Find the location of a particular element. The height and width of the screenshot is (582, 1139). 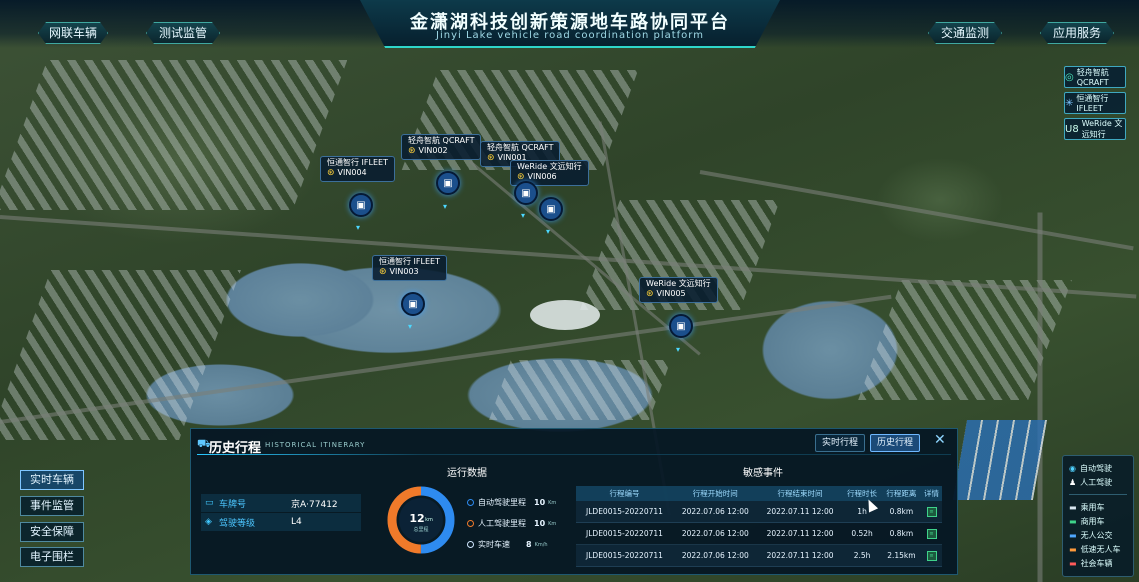

brand-filter-qcraft: ◎ 轻舟智航 QCRAFT is located at coordinates (1095, 77).